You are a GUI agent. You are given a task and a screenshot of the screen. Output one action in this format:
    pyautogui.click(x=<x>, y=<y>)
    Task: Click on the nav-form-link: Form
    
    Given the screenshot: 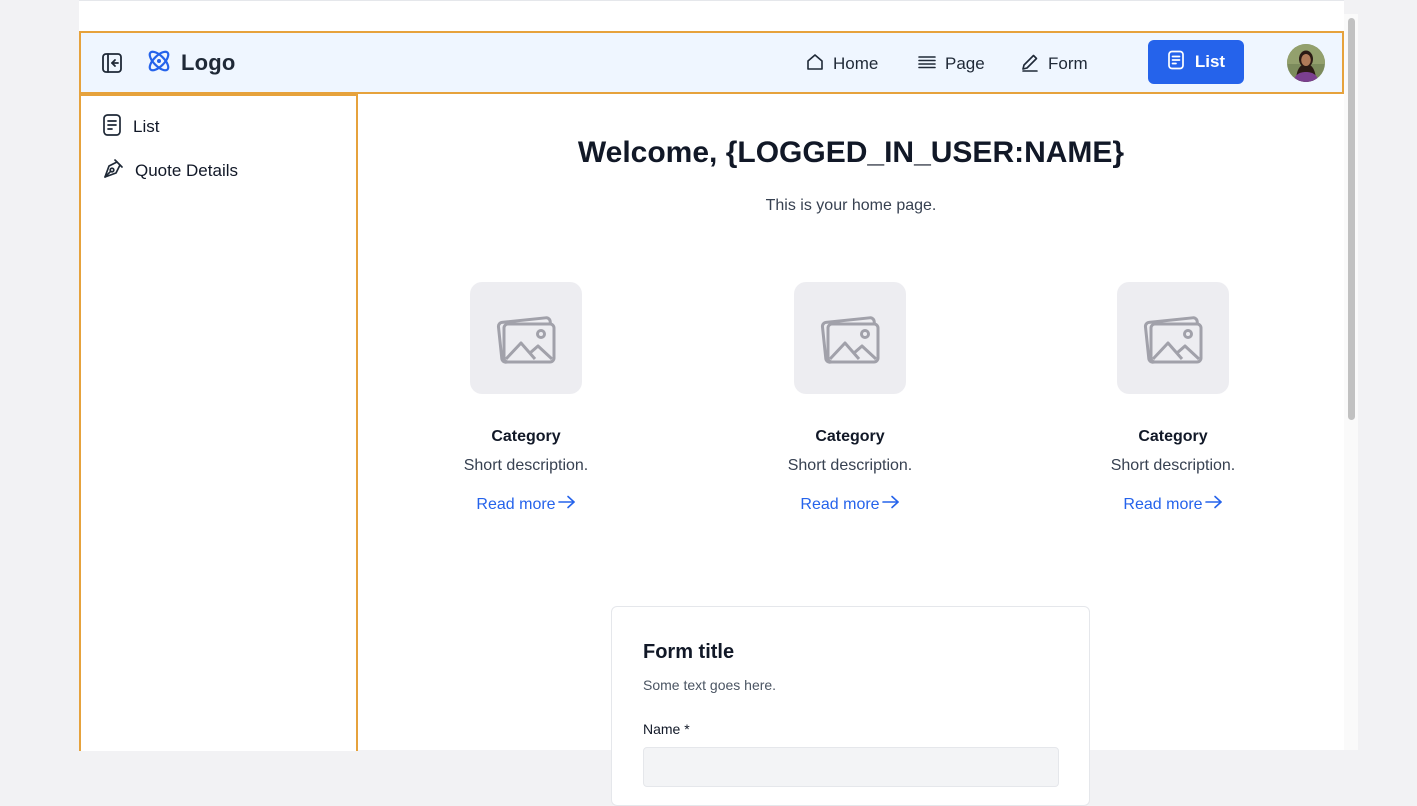 What is the action you would take?
    pyautogui.click(x=1054, y=64)
    